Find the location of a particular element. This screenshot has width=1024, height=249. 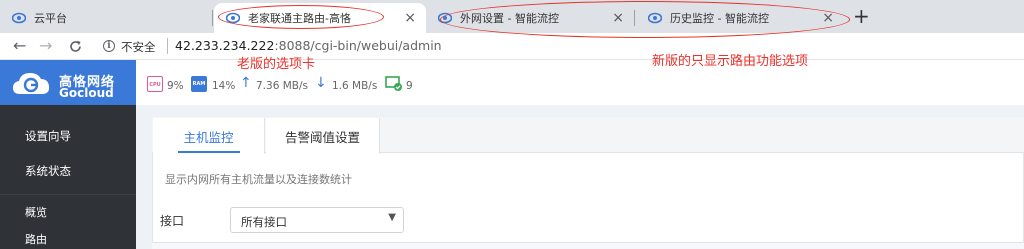

annotation-old-tab: 老版的选项卡 is located at coordinates (276, 64).